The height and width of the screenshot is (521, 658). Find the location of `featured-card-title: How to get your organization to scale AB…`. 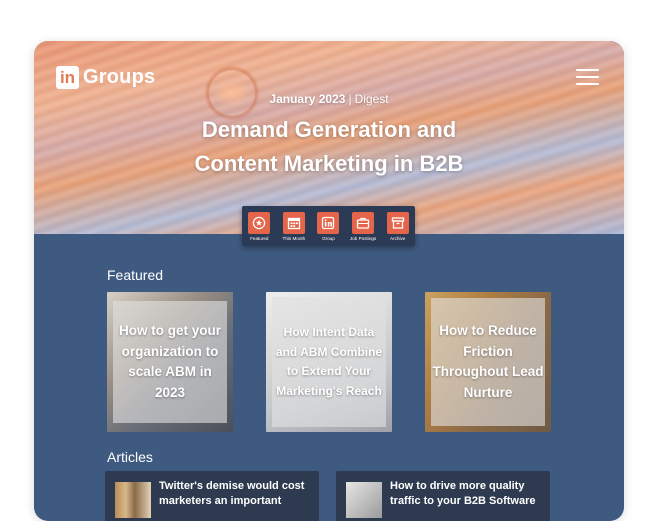

featured-card-title: How to get your organization to scale AB… is located at coordinates (170, 362).